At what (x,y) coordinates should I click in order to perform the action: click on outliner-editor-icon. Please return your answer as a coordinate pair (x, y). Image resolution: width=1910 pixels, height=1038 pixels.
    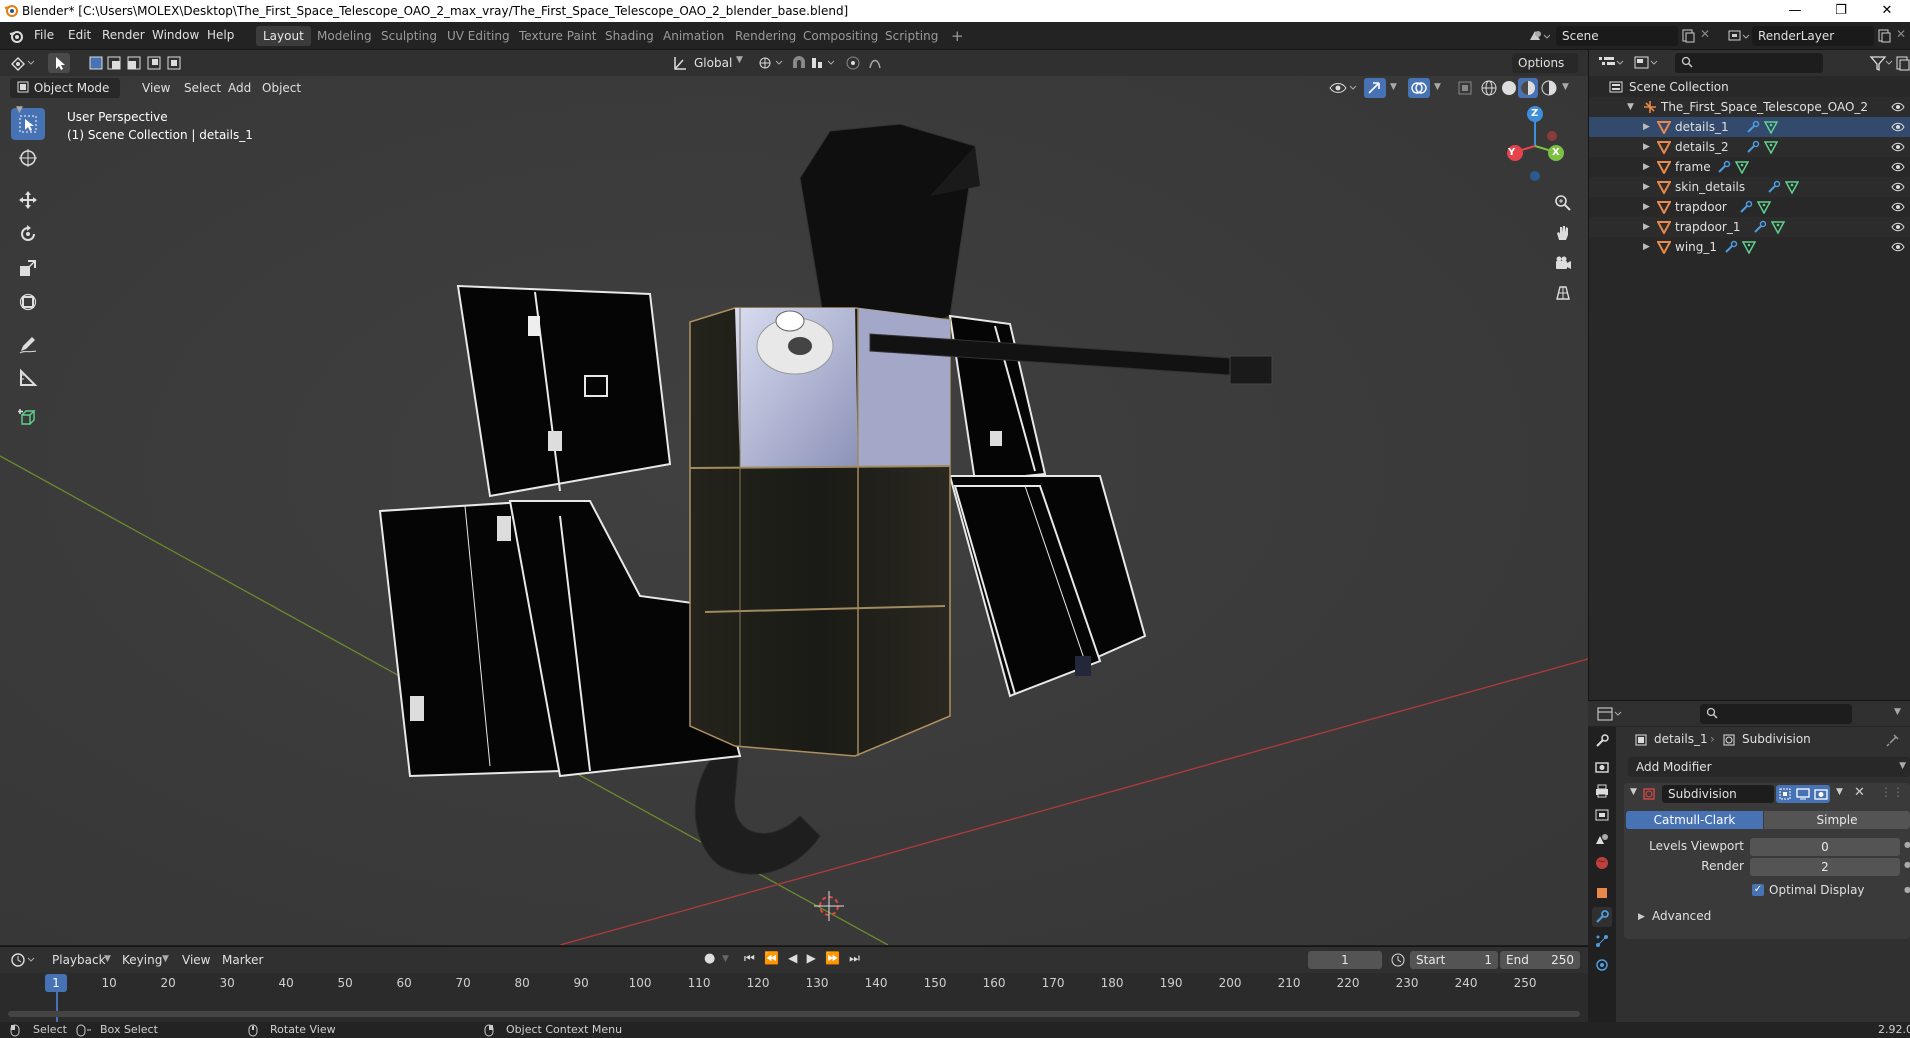
    Looking at the image, I should click on (1611, 63).